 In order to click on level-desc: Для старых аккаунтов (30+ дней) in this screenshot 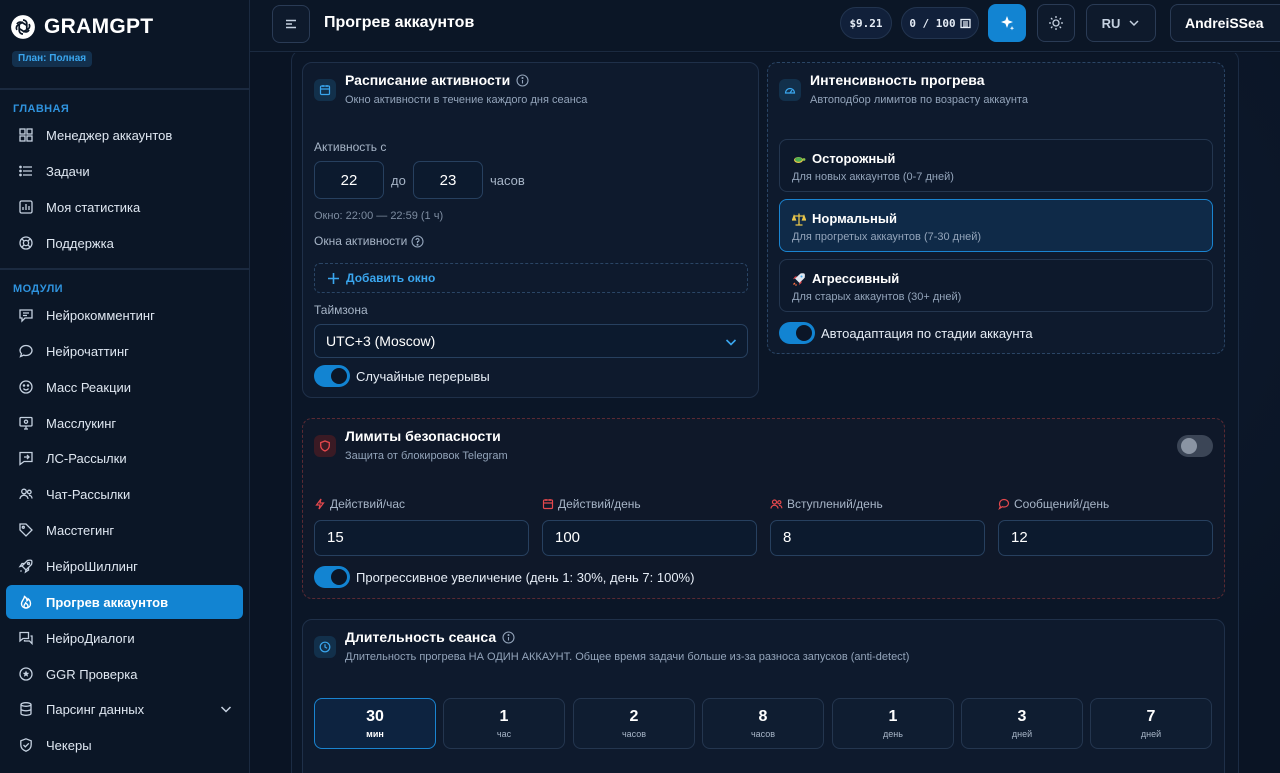, I will do `click(877, 297)`.